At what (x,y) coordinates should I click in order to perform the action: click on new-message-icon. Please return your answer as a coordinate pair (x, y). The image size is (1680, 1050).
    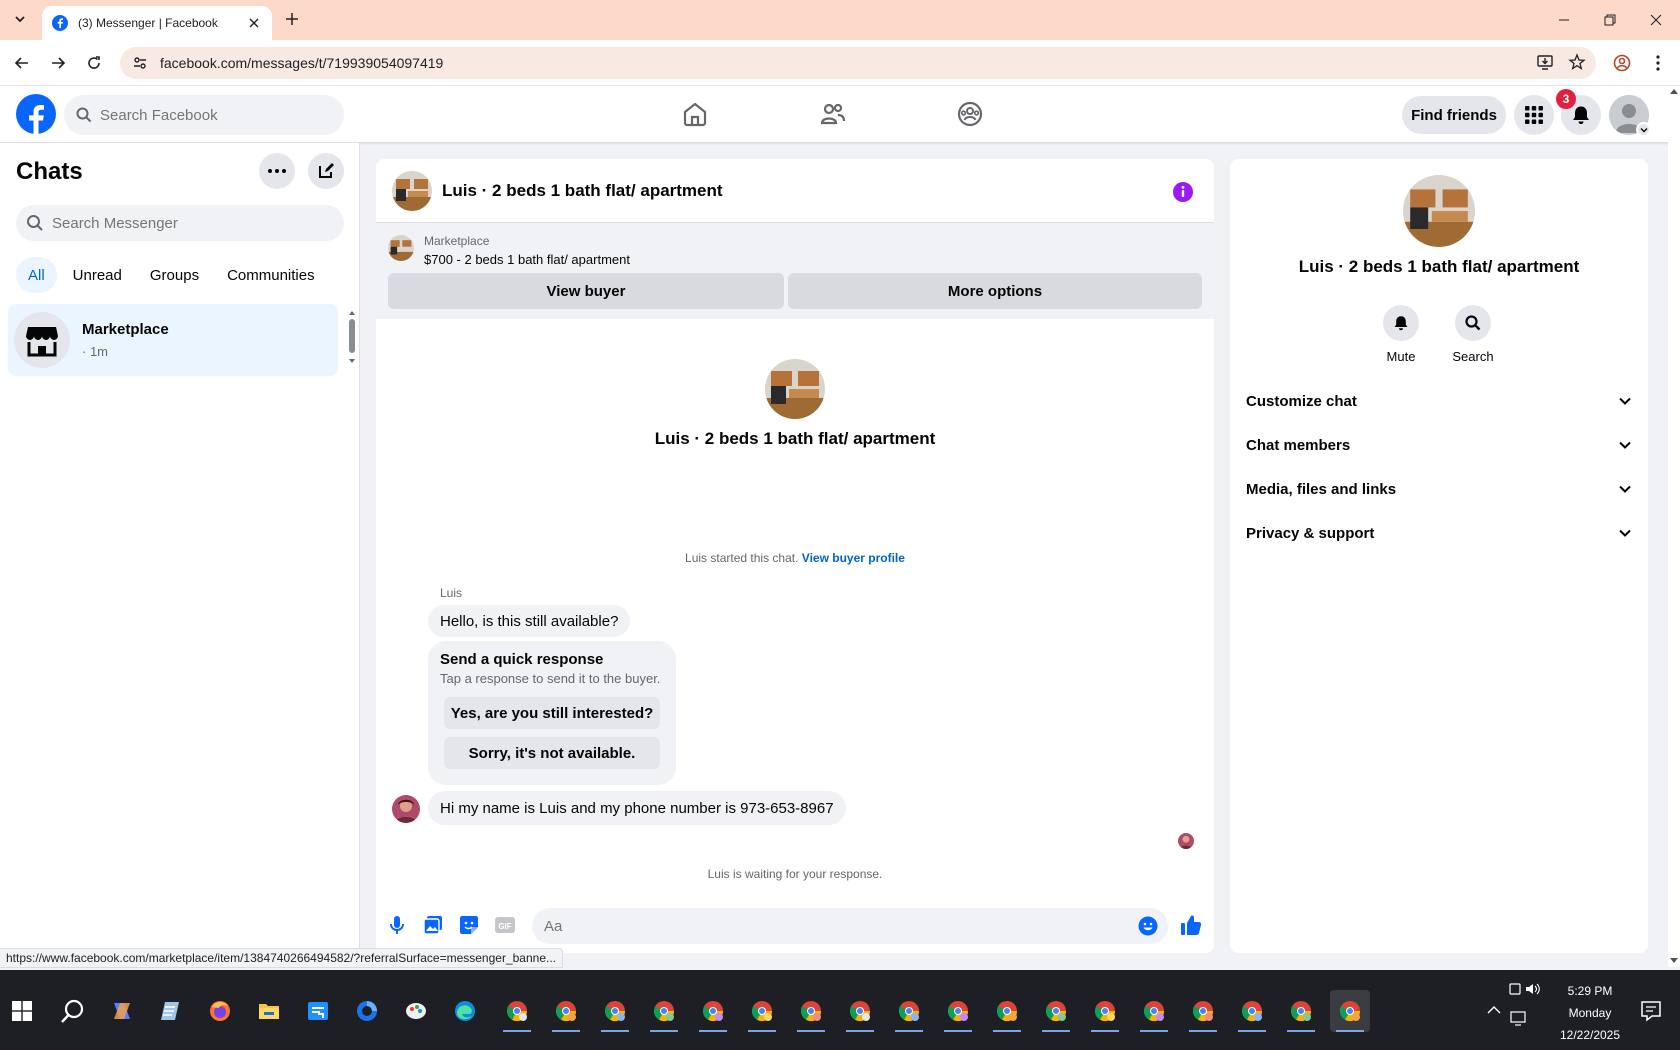
    Looking at the image, I should click on (326, 171).